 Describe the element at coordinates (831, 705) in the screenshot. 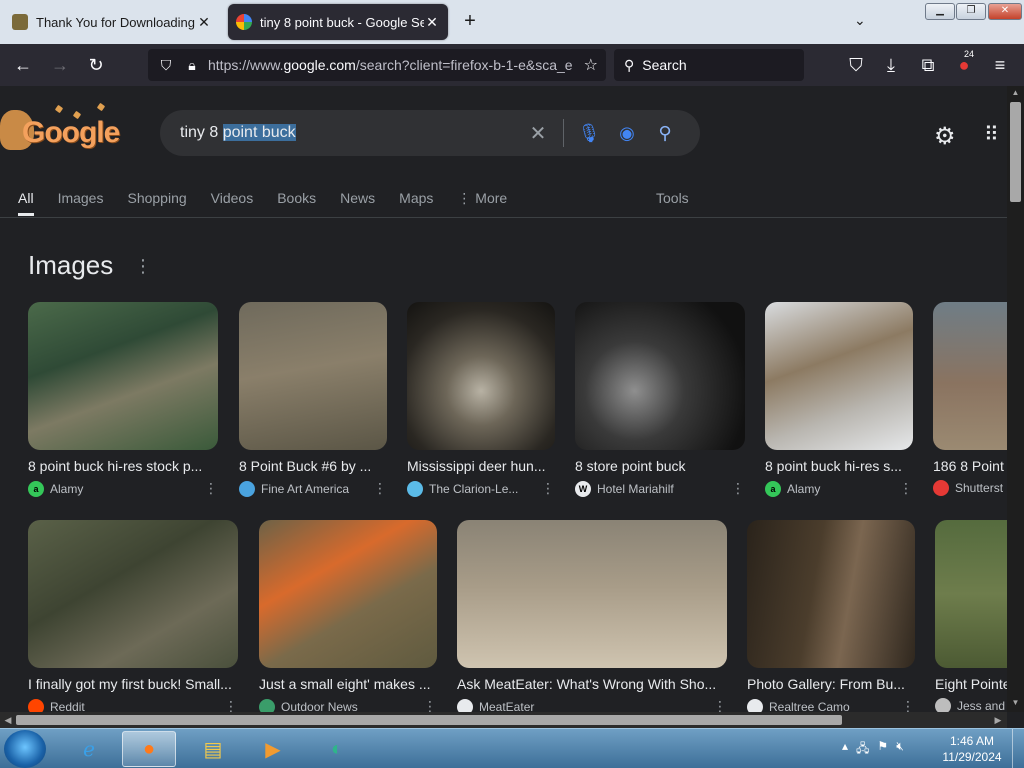

I see `image-source: Realtree Camo ⋮` at that location.